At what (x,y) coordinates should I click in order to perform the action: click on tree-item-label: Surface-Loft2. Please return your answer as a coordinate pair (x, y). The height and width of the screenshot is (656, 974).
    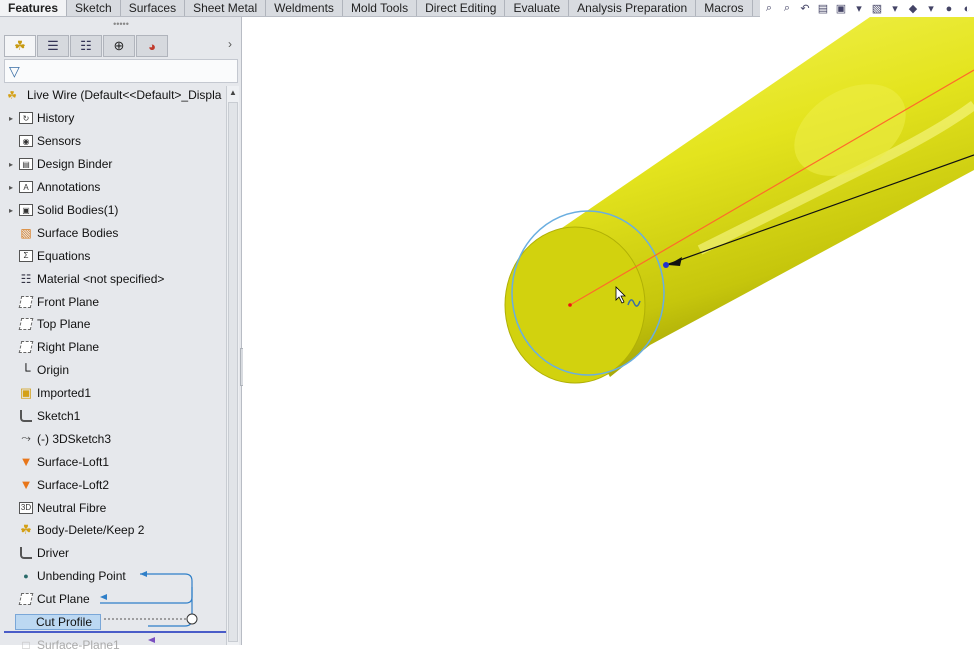
    Looking at the image, I should click on (73, 484).